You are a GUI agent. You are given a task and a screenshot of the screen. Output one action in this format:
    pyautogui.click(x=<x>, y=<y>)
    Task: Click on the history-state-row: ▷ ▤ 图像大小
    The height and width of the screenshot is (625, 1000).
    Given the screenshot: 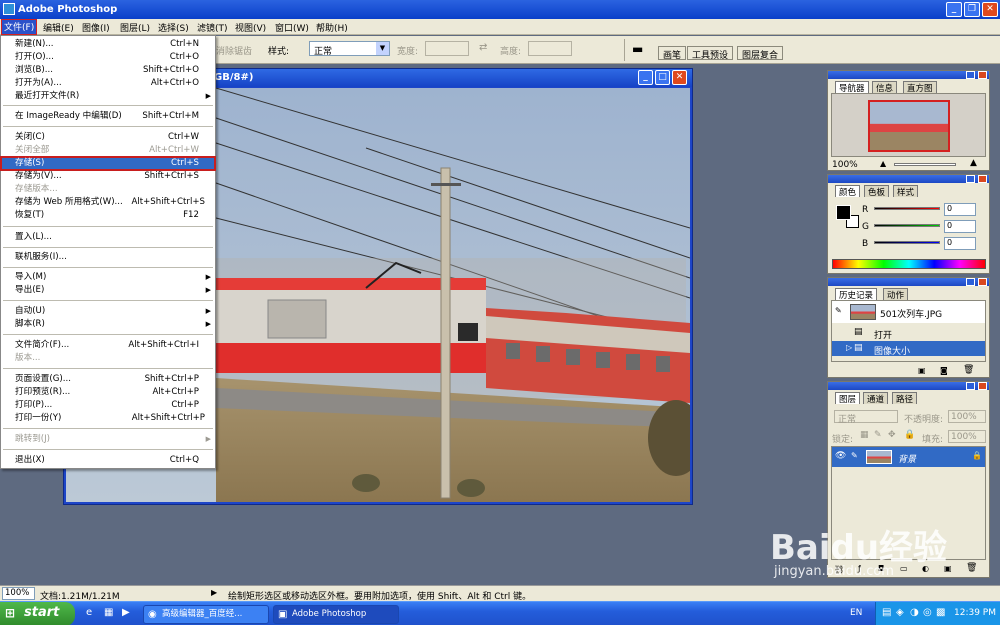 What is the action you would take?
    pyautogui.click(x=908, y=349)
    